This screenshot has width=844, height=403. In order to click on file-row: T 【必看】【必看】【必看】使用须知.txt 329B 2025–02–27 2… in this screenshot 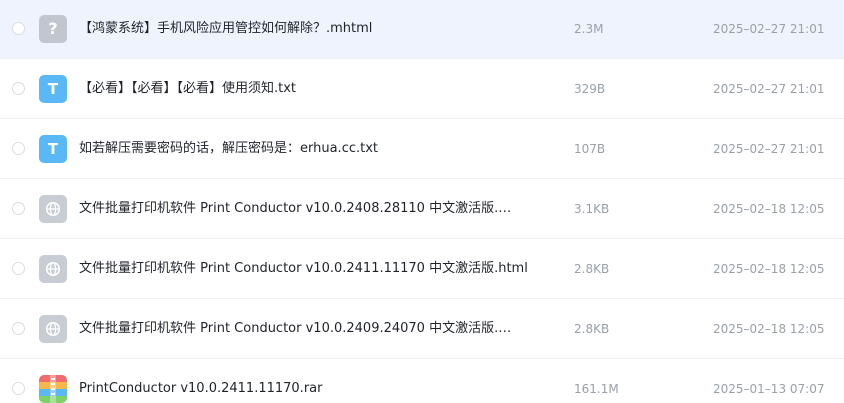, I will do `click(422, 89)`.